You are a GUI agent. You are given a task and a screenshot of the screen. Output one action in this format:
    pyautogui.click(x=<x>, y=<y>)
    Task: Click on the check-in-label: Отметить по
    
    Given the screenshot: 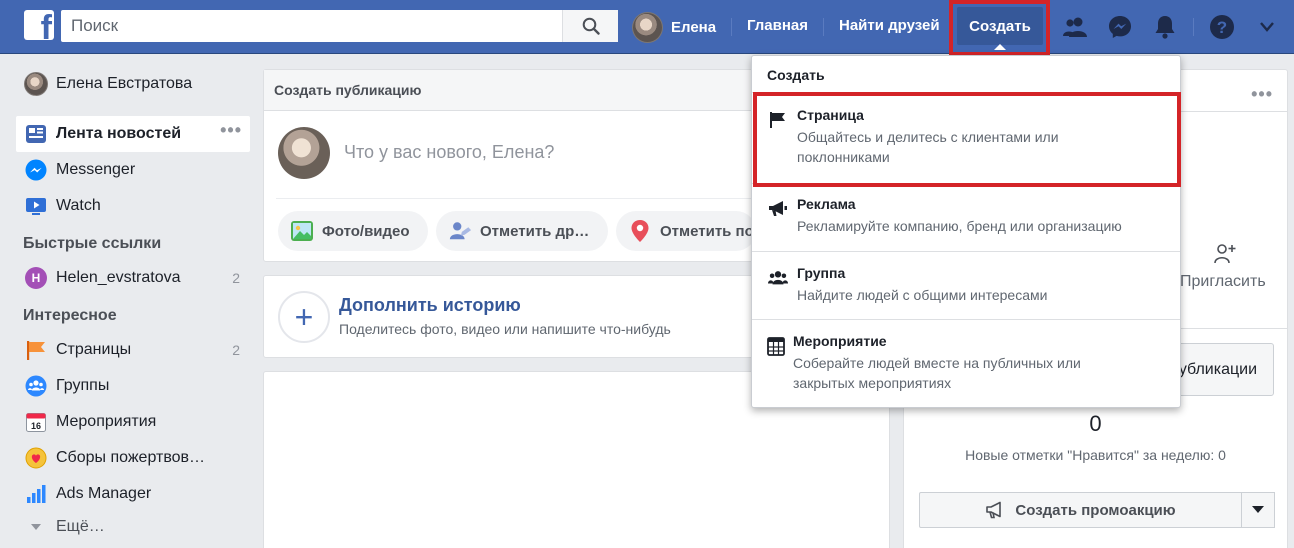 What is the action you would take?
    pyautogui.click(x=707, y=231)
    